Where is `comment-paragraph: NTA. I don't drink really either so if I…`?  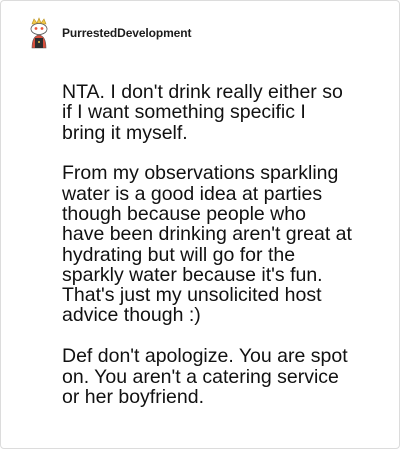 comment-paragraph: NTA. I don't drink really either so if I… is located at coordinates (202, 112).